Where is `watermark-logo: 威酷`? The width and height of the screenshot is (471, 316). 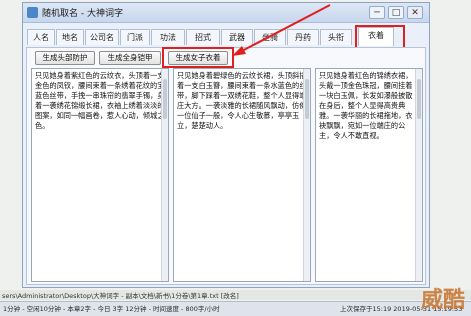
watermark-logo: 威酷 is located at coordinates (442, 300).